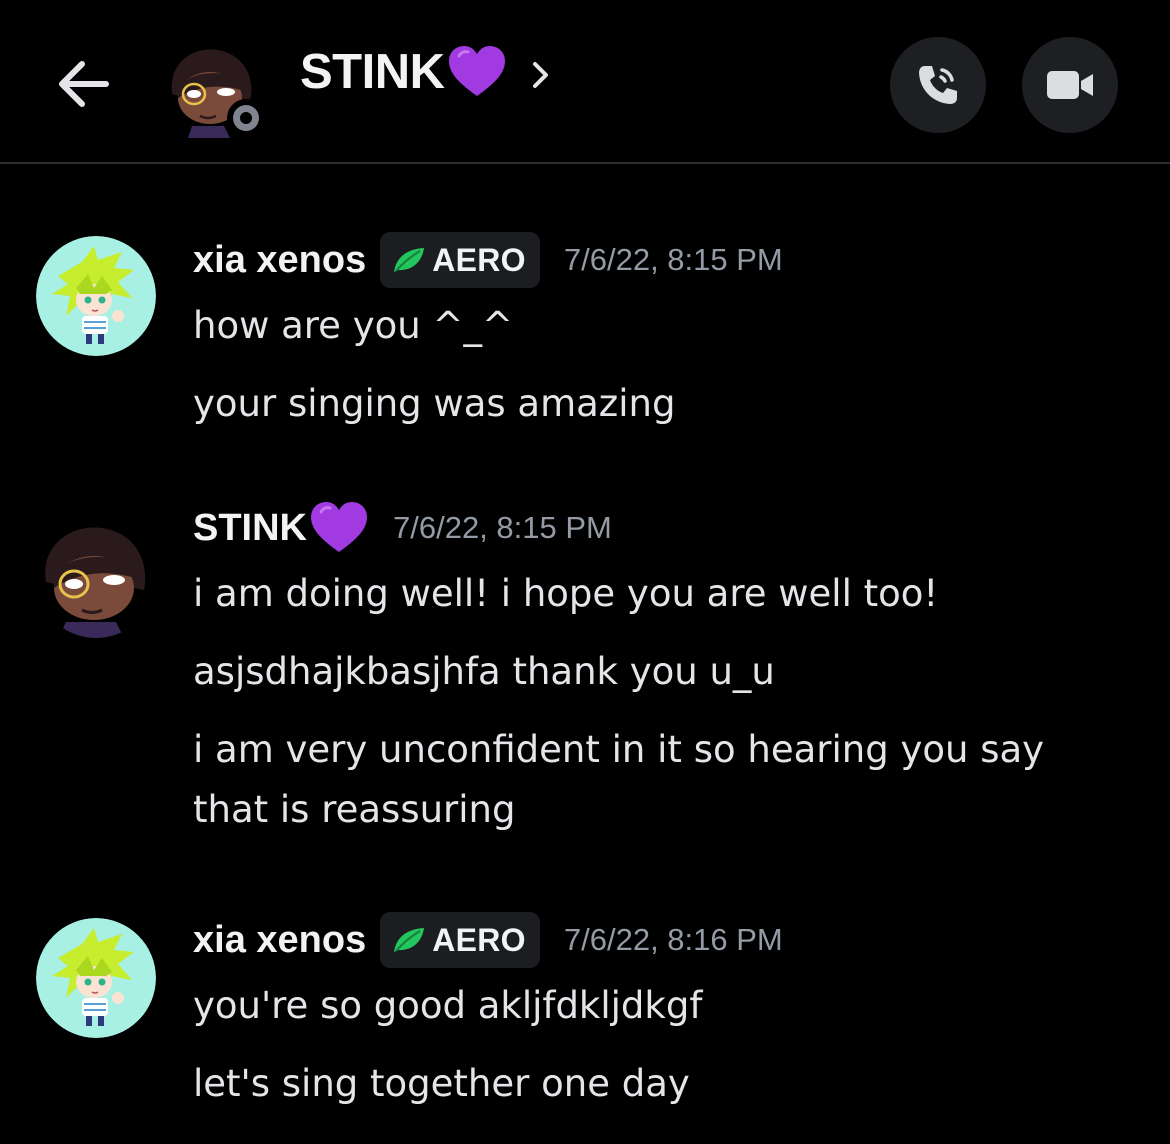 The height and width of the screenshot is (1144, 1170). Describe the element at coordinates (96, 578) in the screenshot. I see `stink-avatar` at that location.